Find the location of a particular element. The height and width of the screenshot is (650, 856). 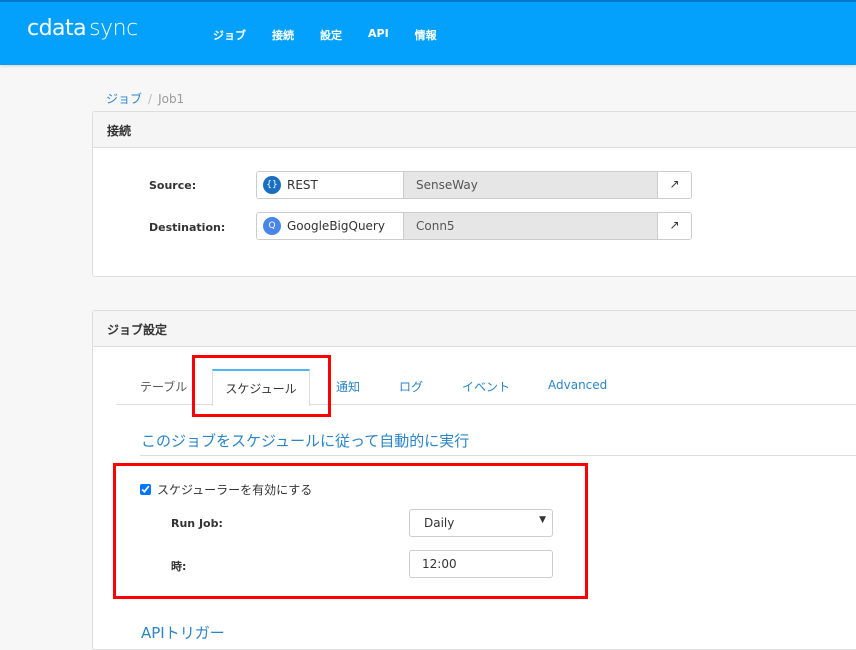

destination-label: Destination: is located at coordinates (187, 227).